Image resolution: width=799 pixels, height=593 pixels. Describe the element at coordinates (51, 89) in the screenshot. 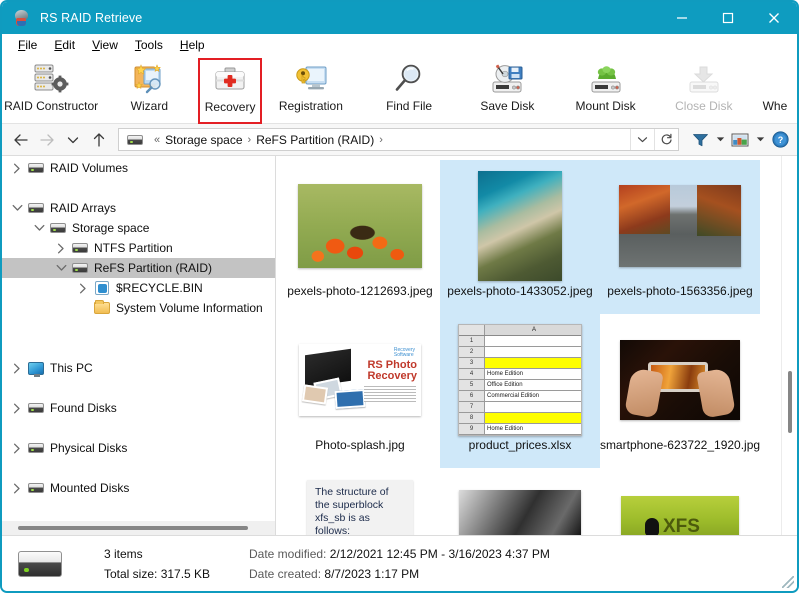

I see `toolbar-button-raid-constructor: RAID Constructor` at that location.